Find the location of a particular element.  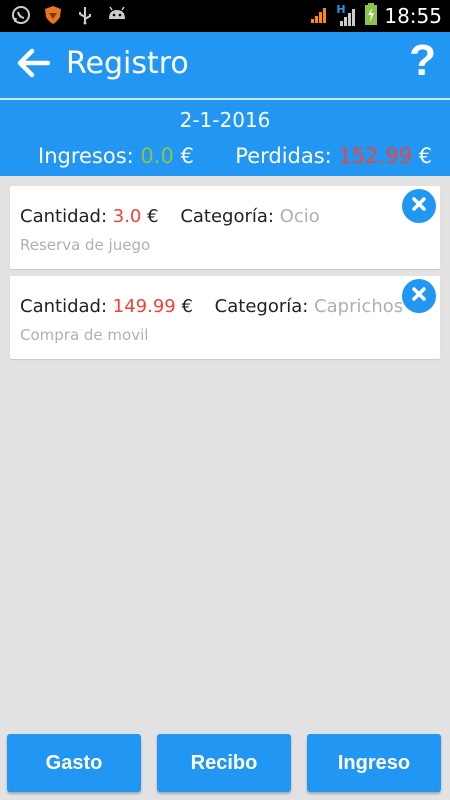

ingreso-button: Ingreso is located at coordinates (374, 763).